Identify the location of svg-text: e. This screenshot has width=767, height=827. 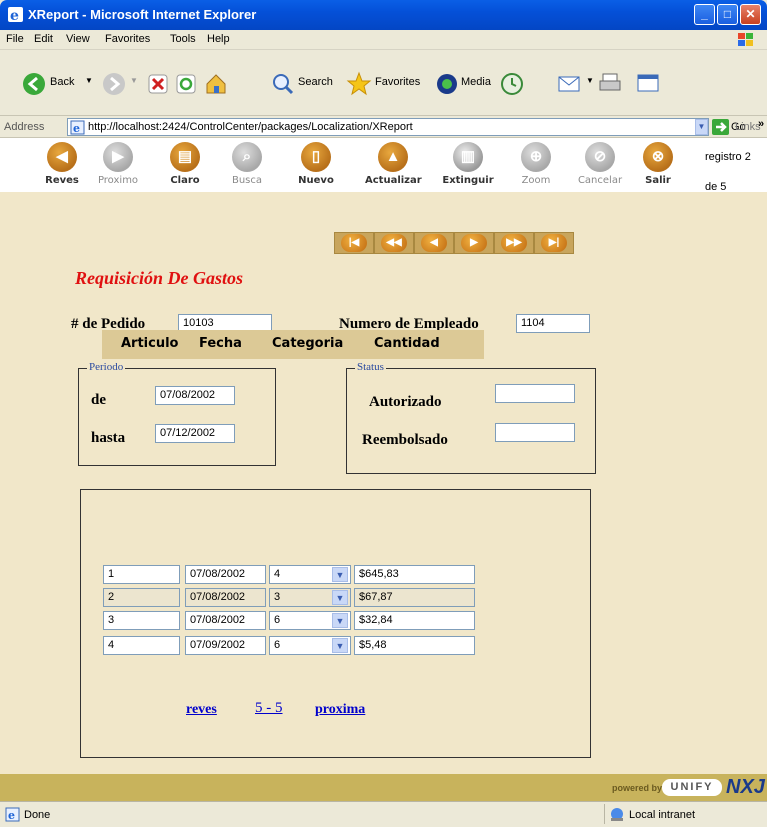
(11, 815).